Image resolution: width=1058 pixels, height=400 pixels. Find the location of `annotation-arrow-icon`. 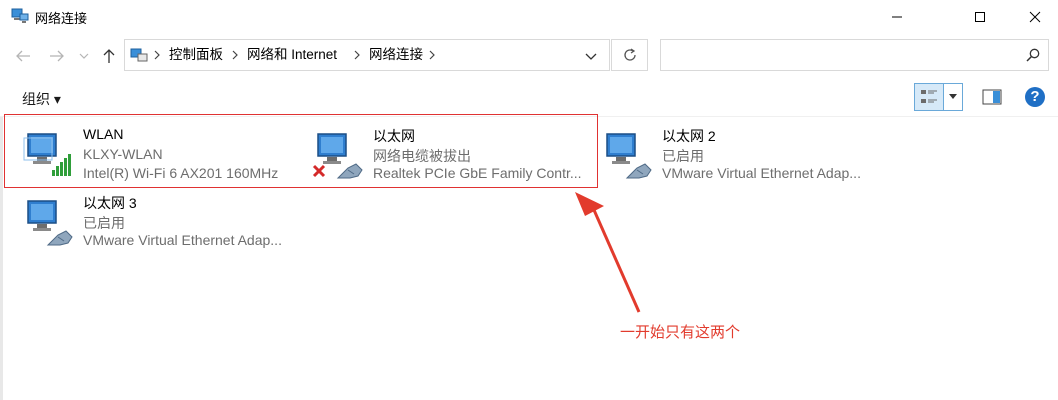

annotation-arrow-icon is located at coordinates (608, 252).